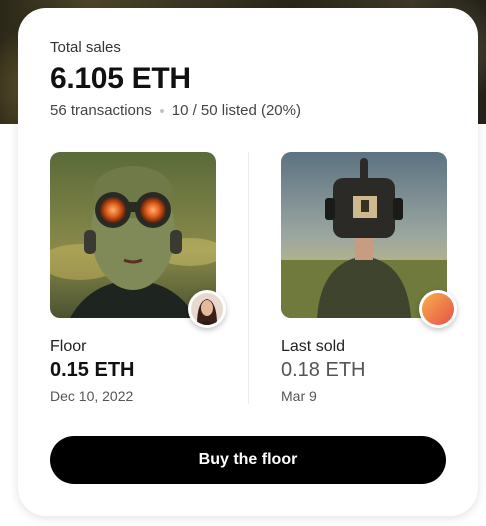 This screenshot has width=486, height=526. I want to click on transactions-count: 56 transactions, so click(101, 110).